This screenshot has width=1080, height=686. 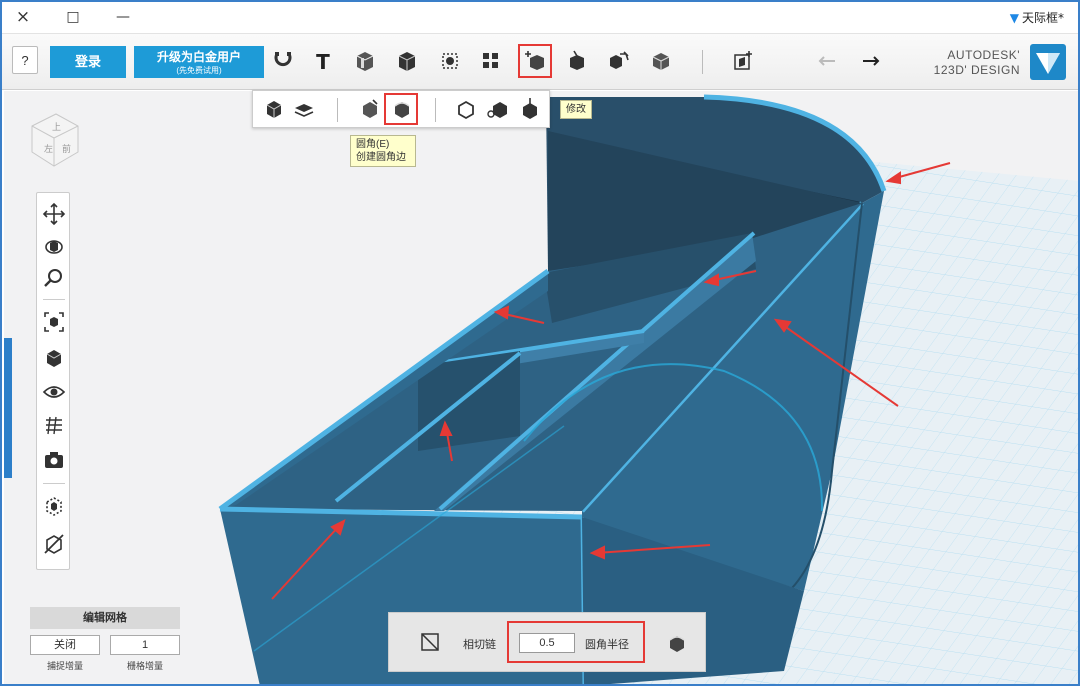 I want to click on svg-text: 左, so click(x=48, y=149).